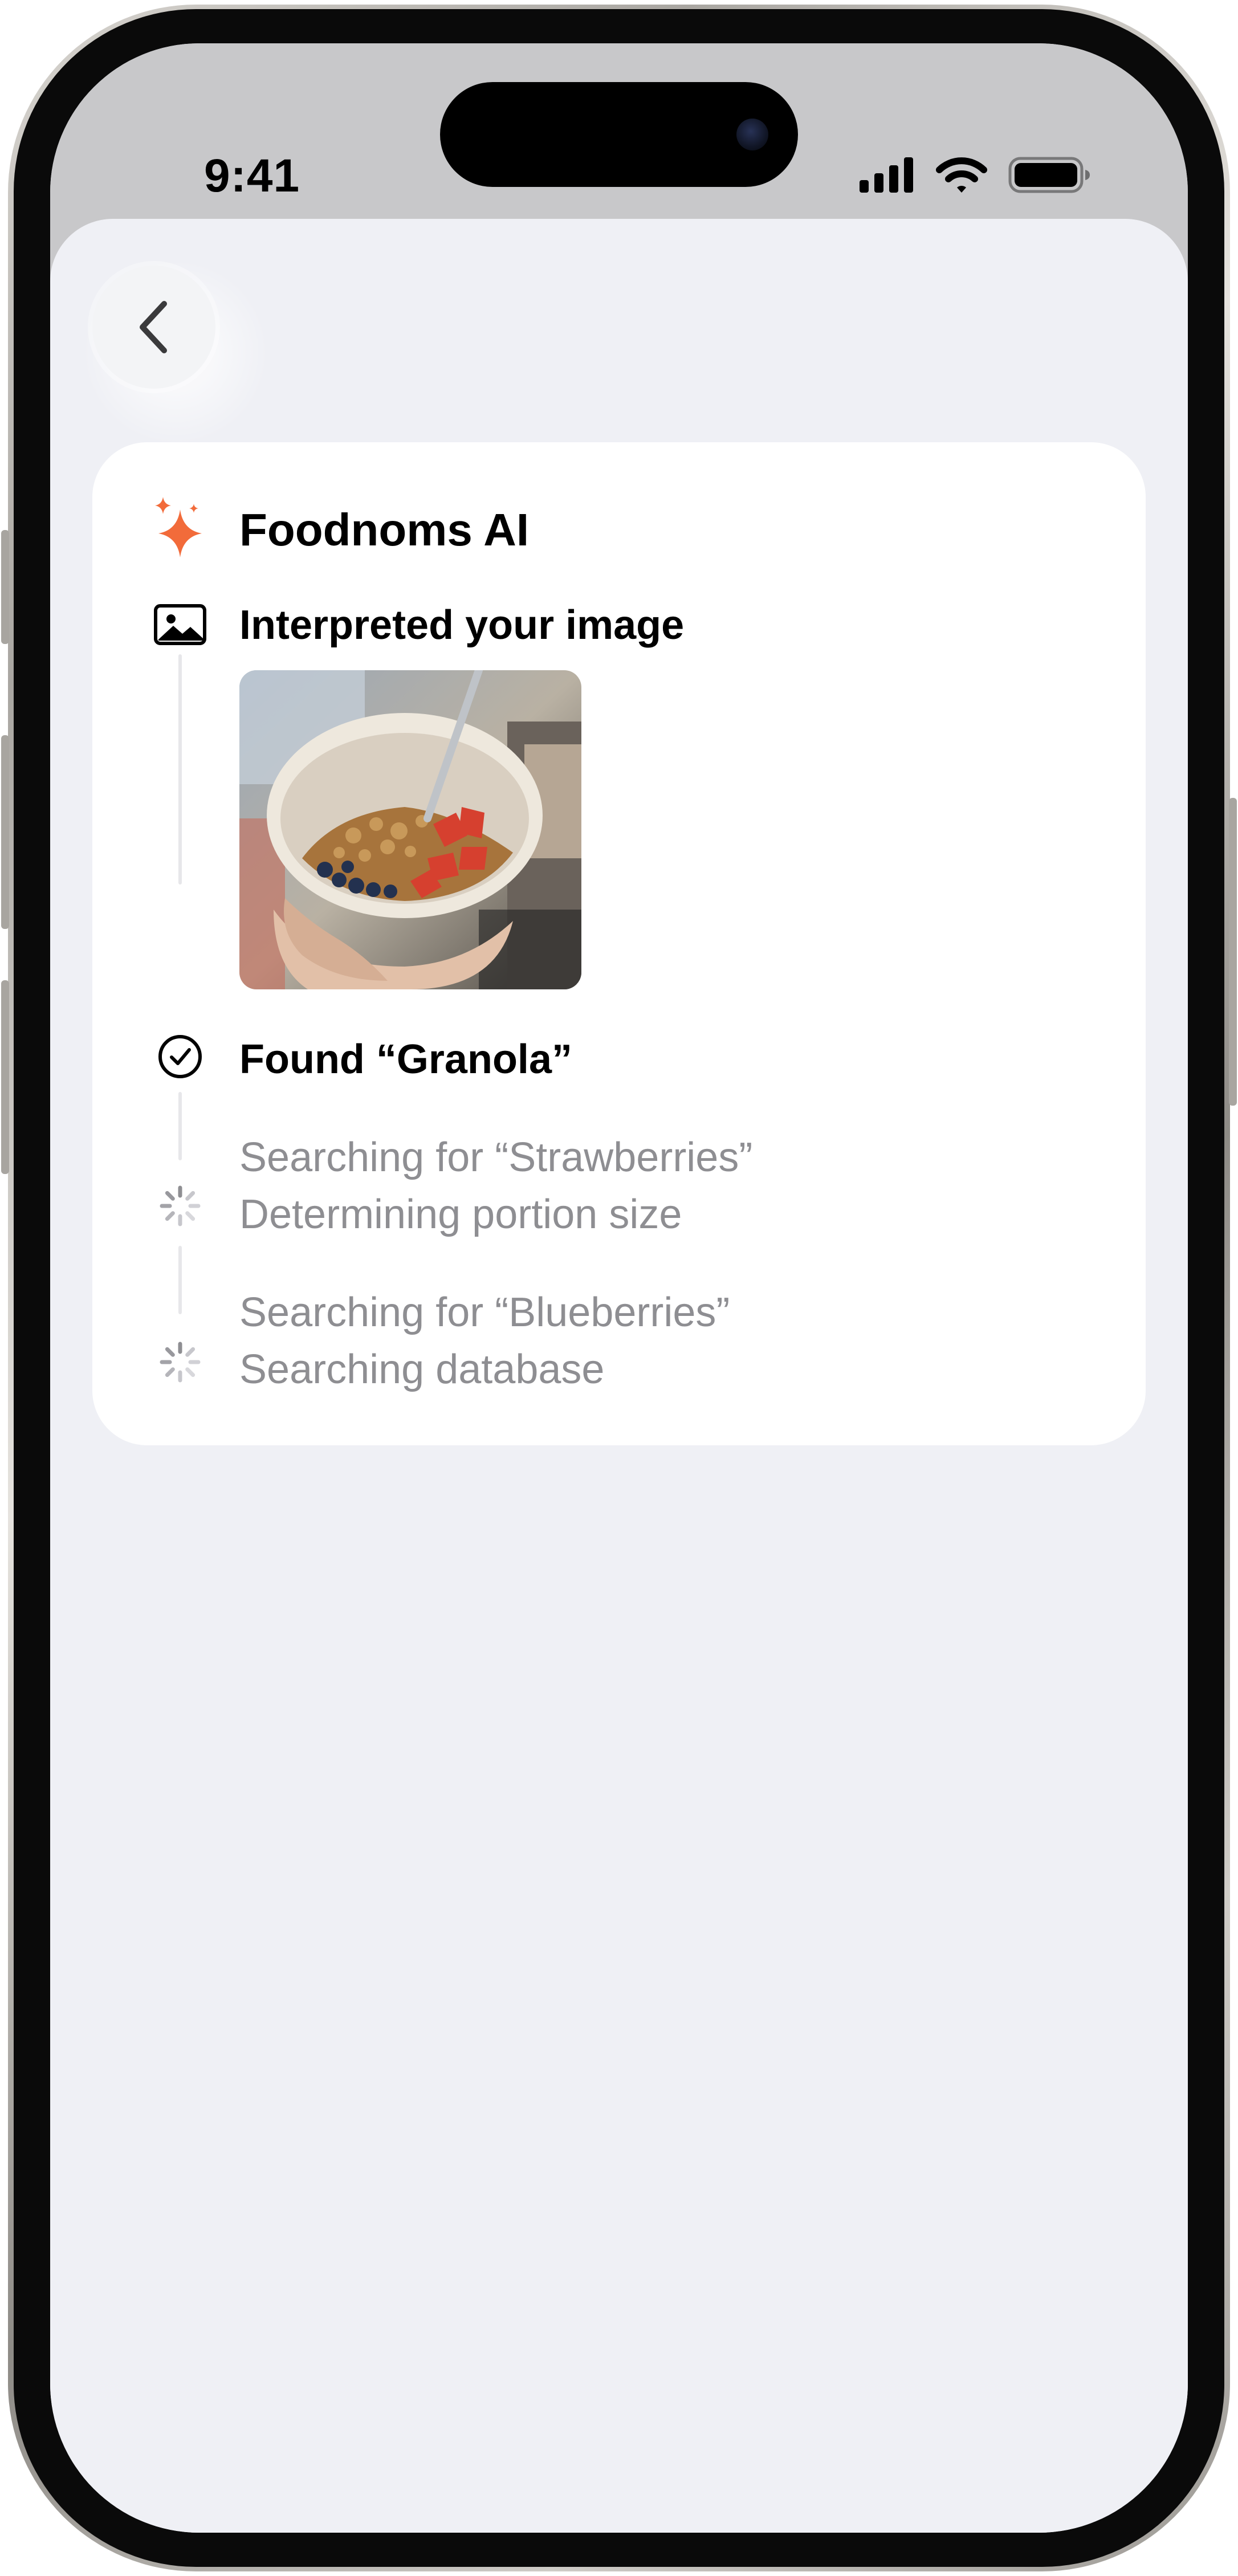 The width and height of the screenshot is (1238, 2576). Describe the element at coordinates (1049, 175) in the screenshot. I see `battery-icon` at that location.